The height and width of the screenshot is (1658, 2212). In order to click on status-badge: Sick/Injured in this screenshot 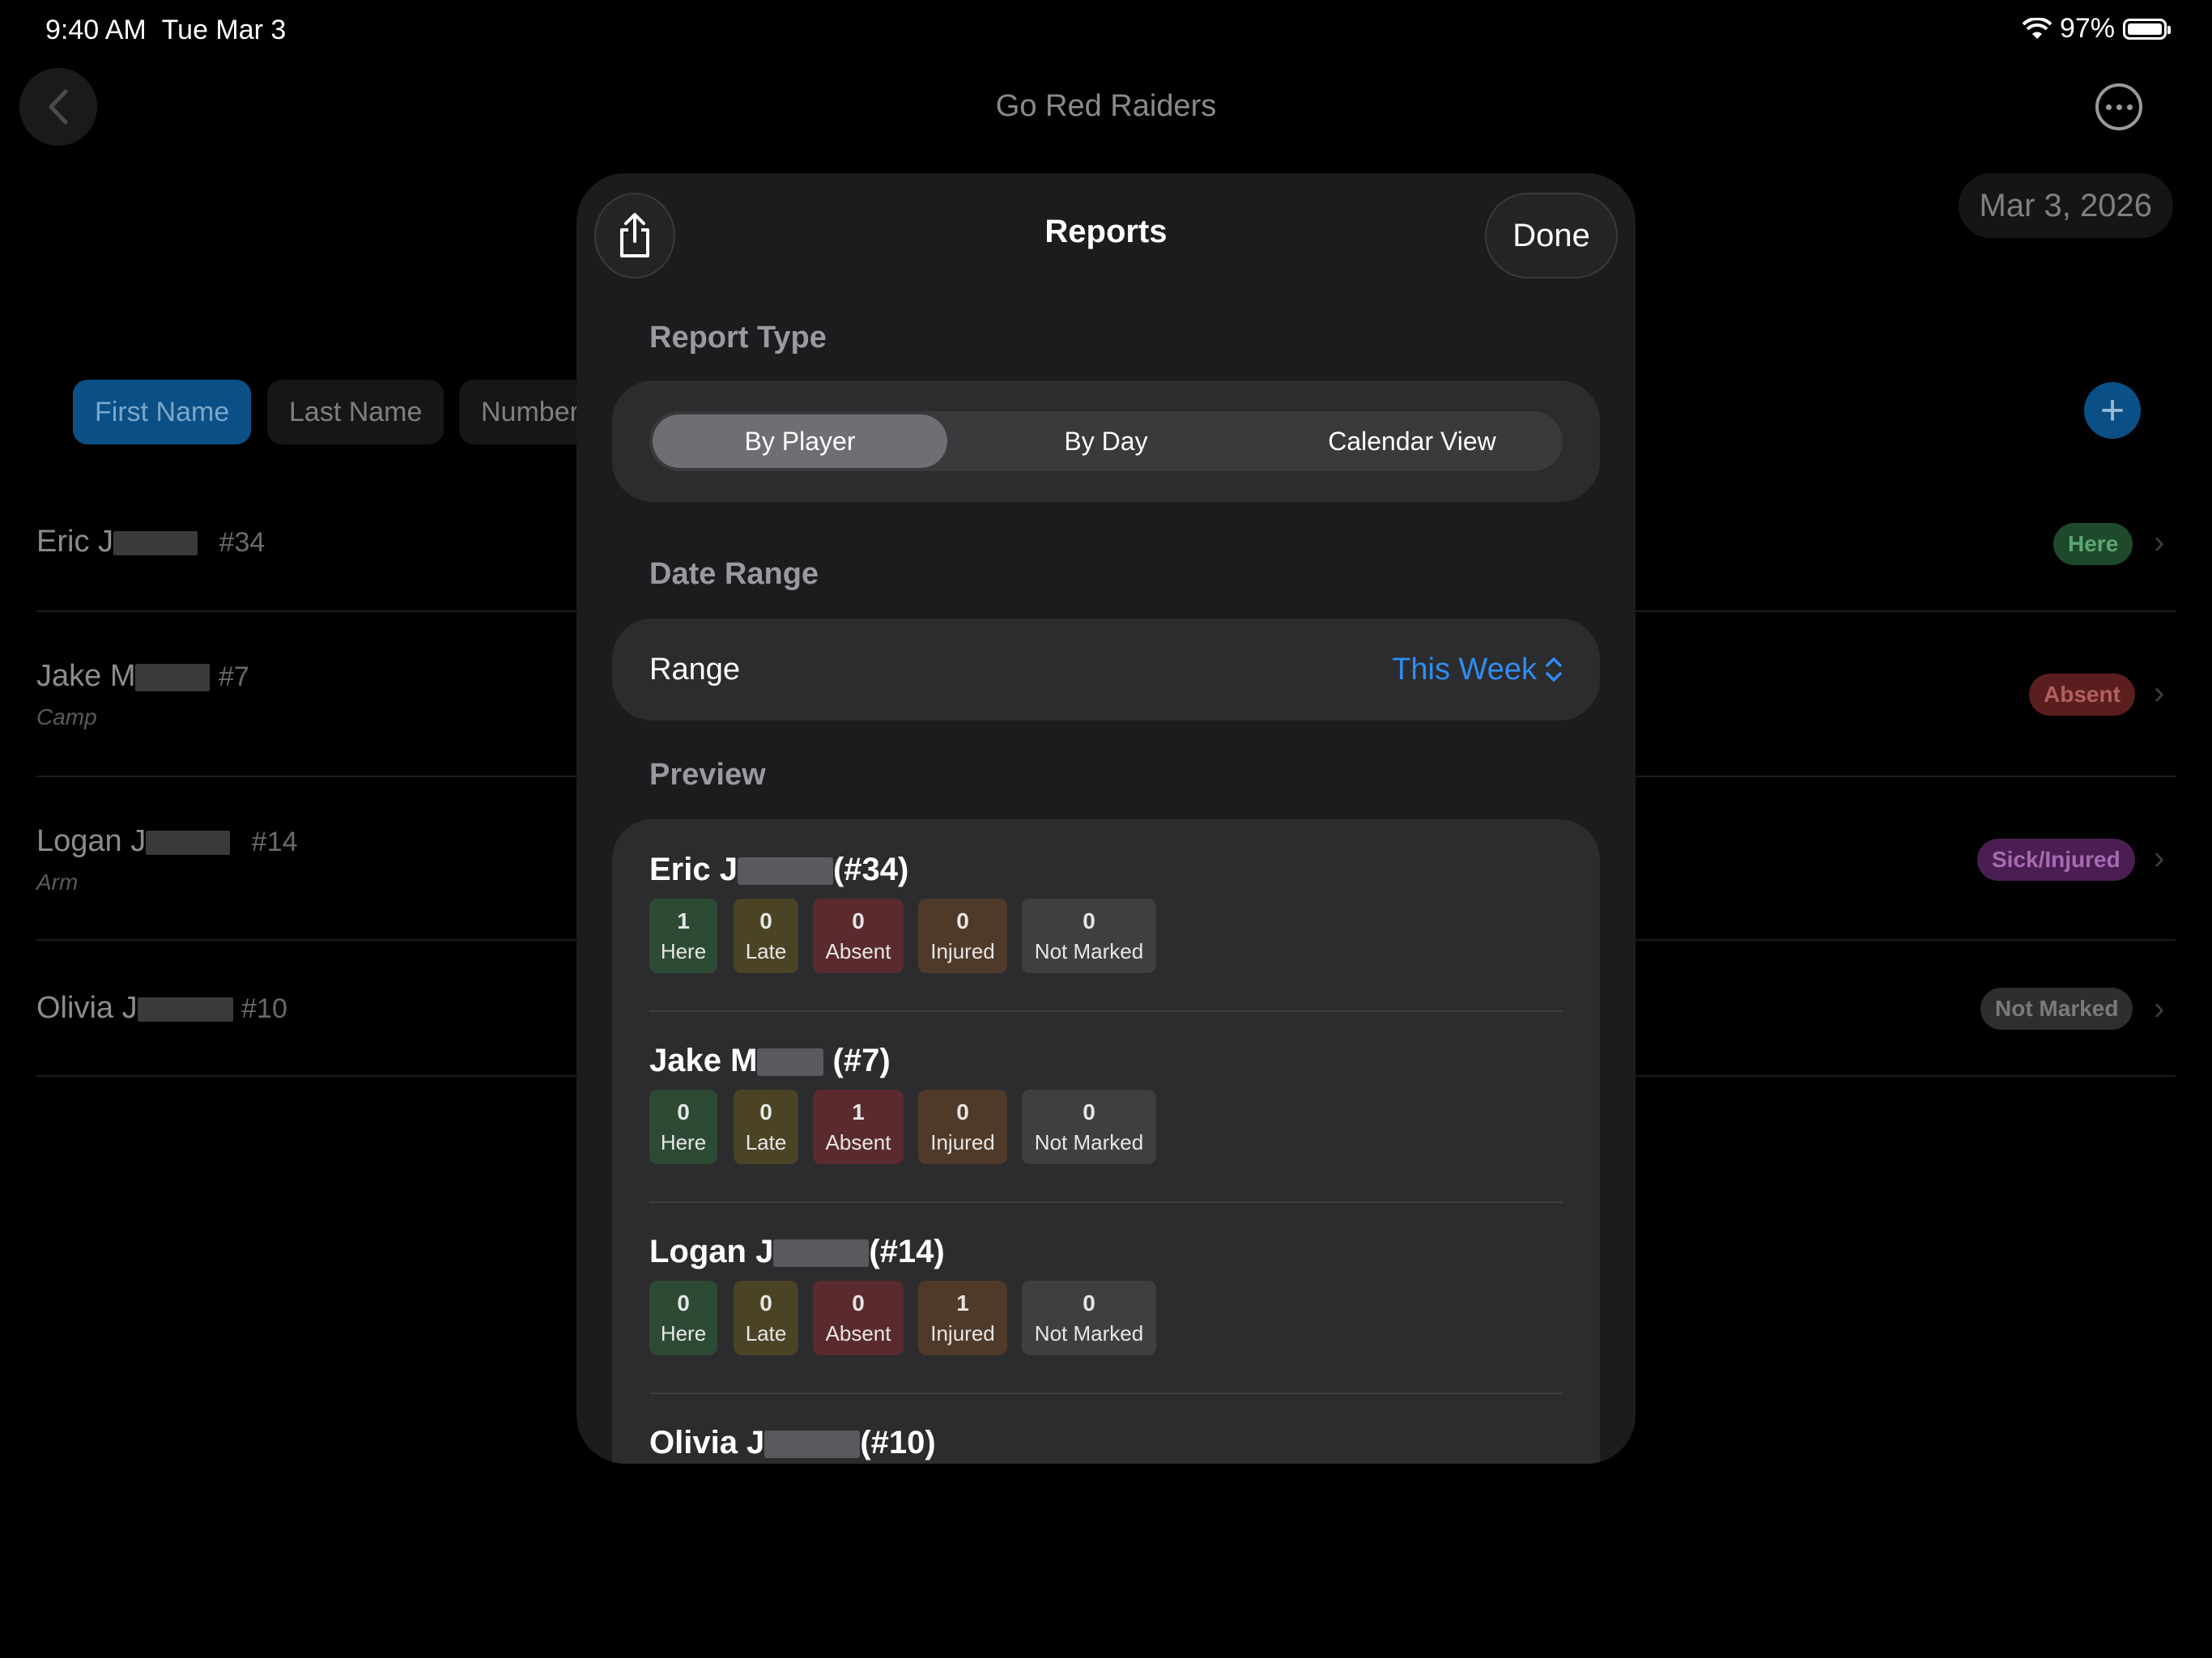, I will do `click(2056, 860)`.